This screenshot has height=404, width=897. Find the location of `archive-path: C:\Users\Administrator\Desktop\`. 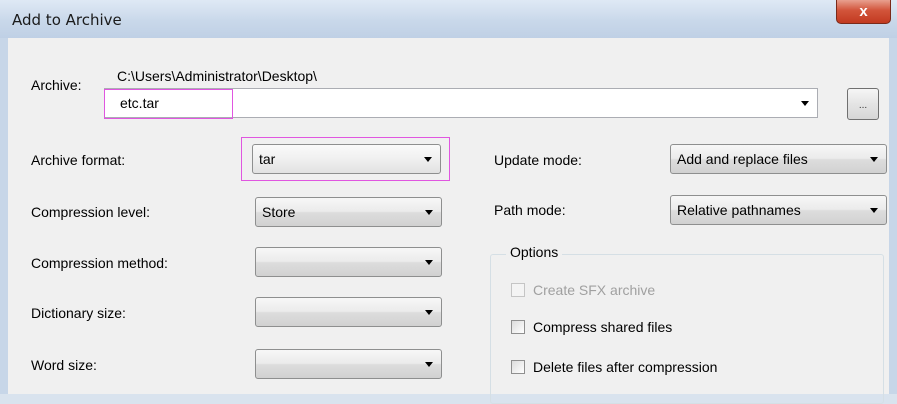

archive-path: C:\Users\Administrator\Desktop\ is located at coordinates (217, 76).